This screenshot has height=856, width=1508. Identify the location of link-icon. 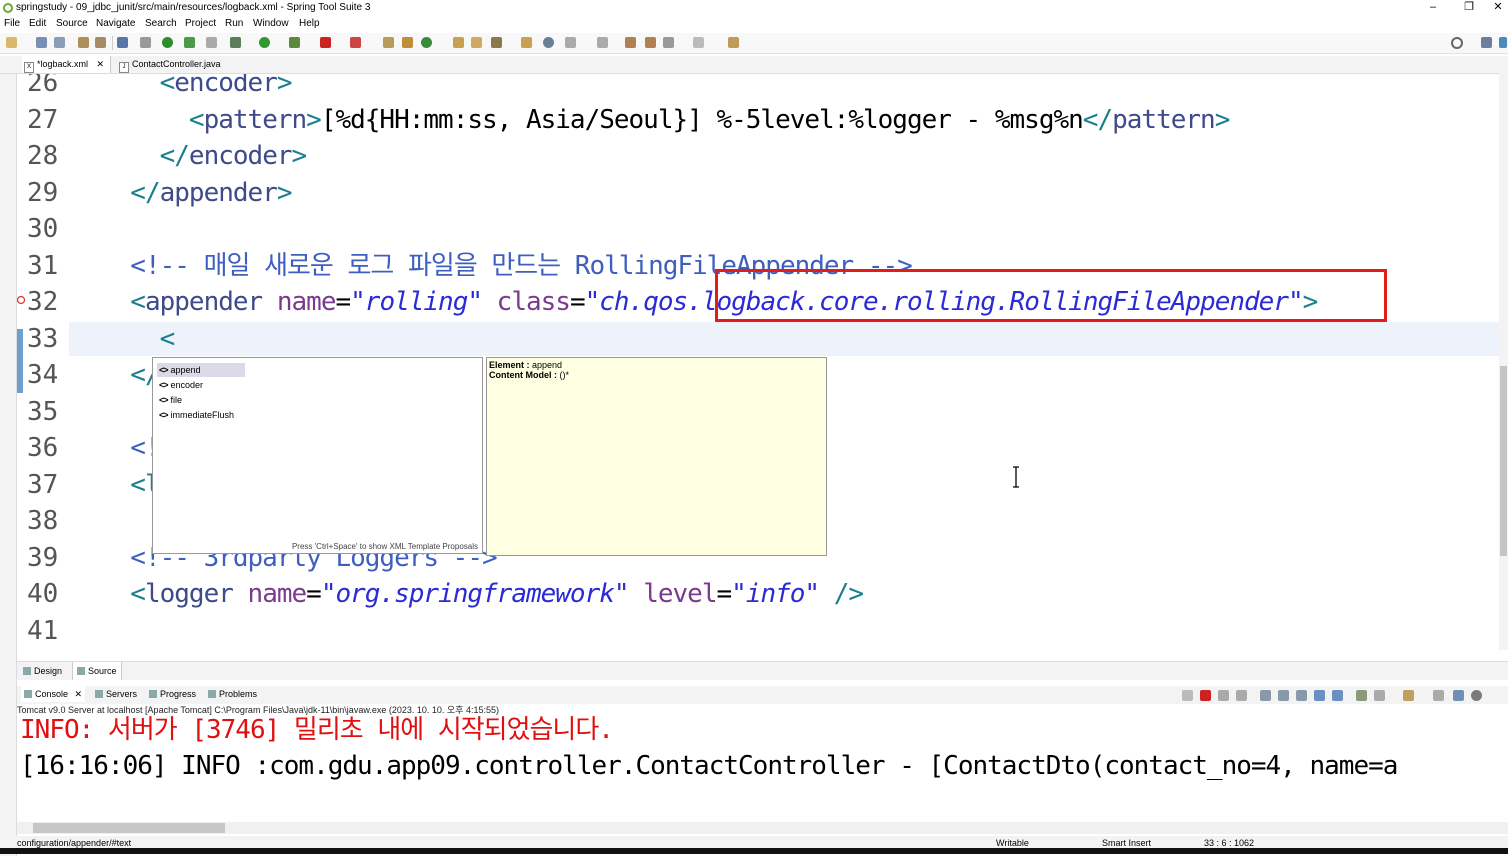
(211, 42).